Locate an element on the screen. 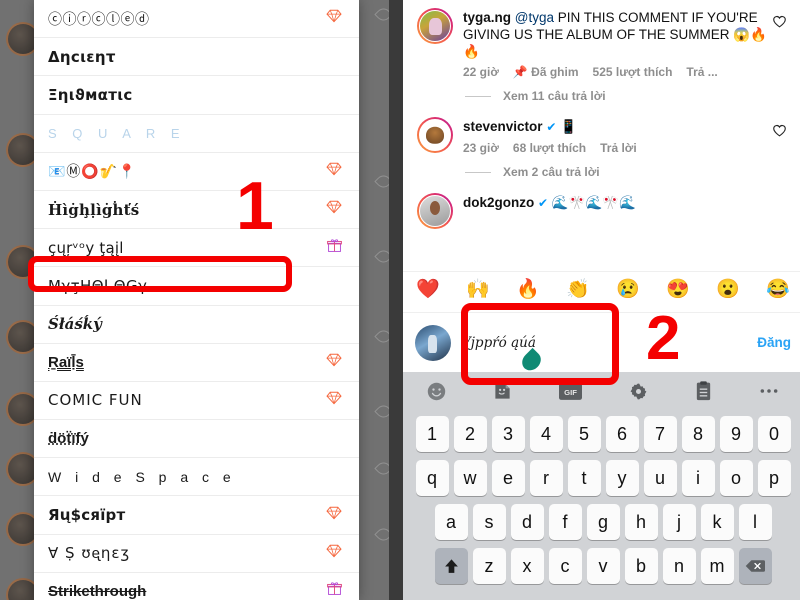  font-style-row: S Q U A R E is located at coordinates (196, 134).